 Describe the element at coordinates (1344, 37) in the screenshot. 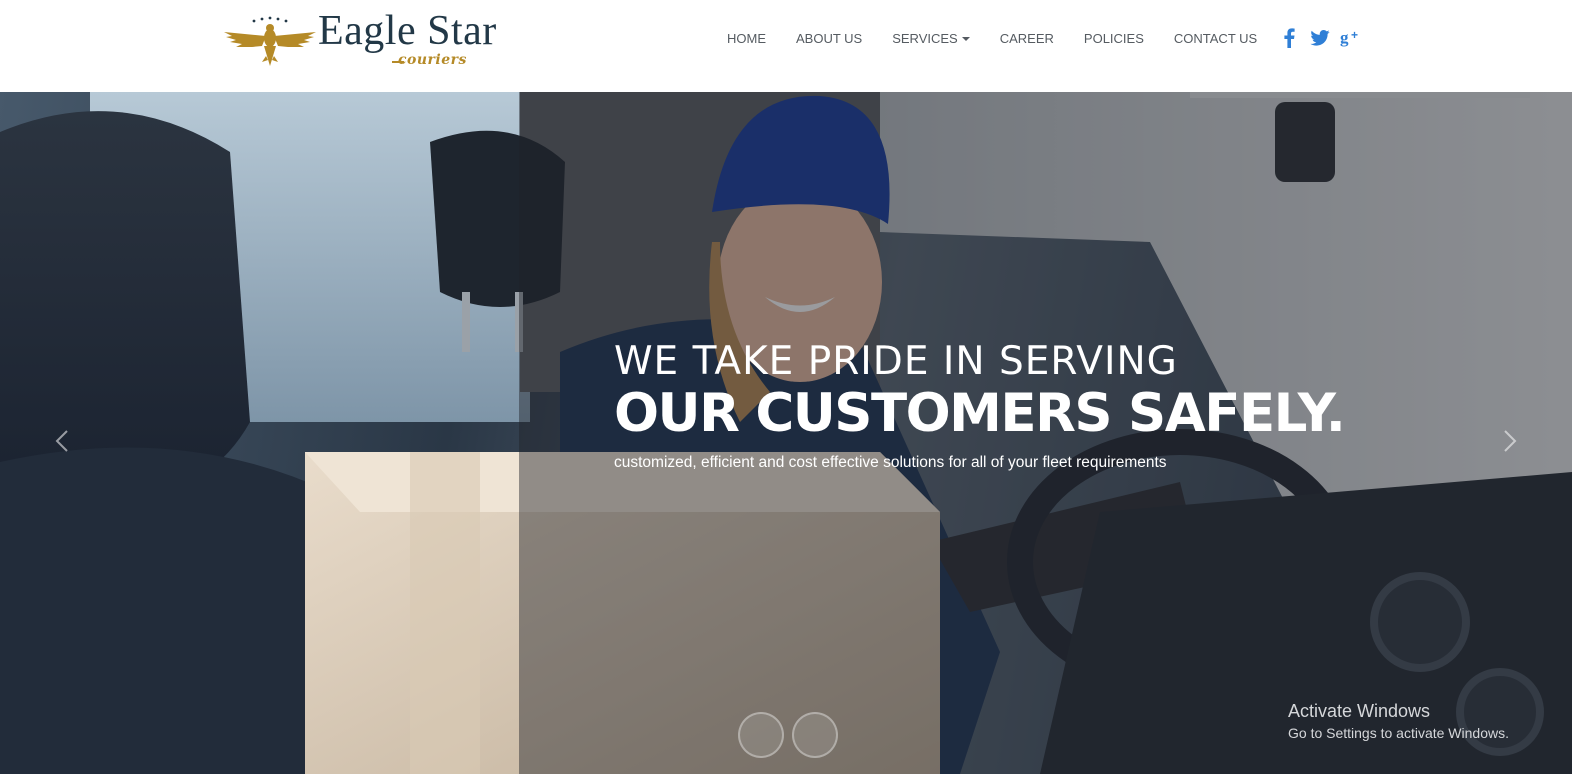

I see `svg-text: g` at that location.